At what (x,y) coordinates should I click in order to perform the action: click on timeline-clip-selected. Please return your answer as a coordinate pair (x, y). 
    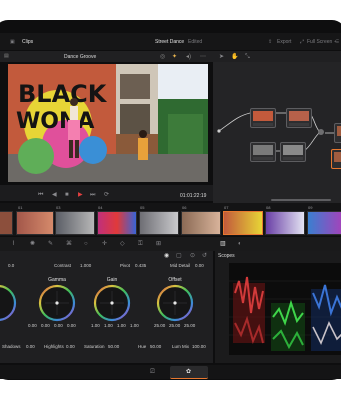
    Looking at the image, I should click on (243, 223).